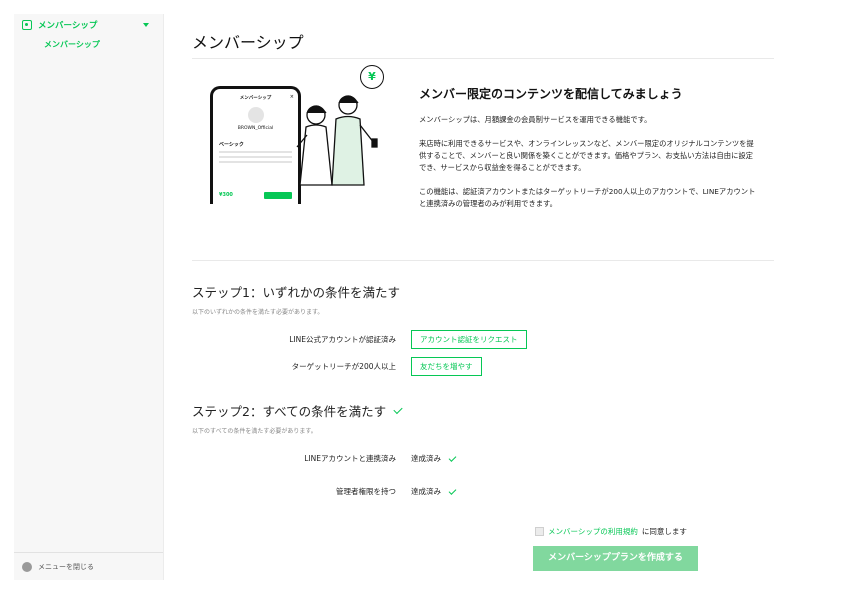  Describe the element at coordinates (146, 25) in the screenshot. I see `chevron-down-icon` at that location.